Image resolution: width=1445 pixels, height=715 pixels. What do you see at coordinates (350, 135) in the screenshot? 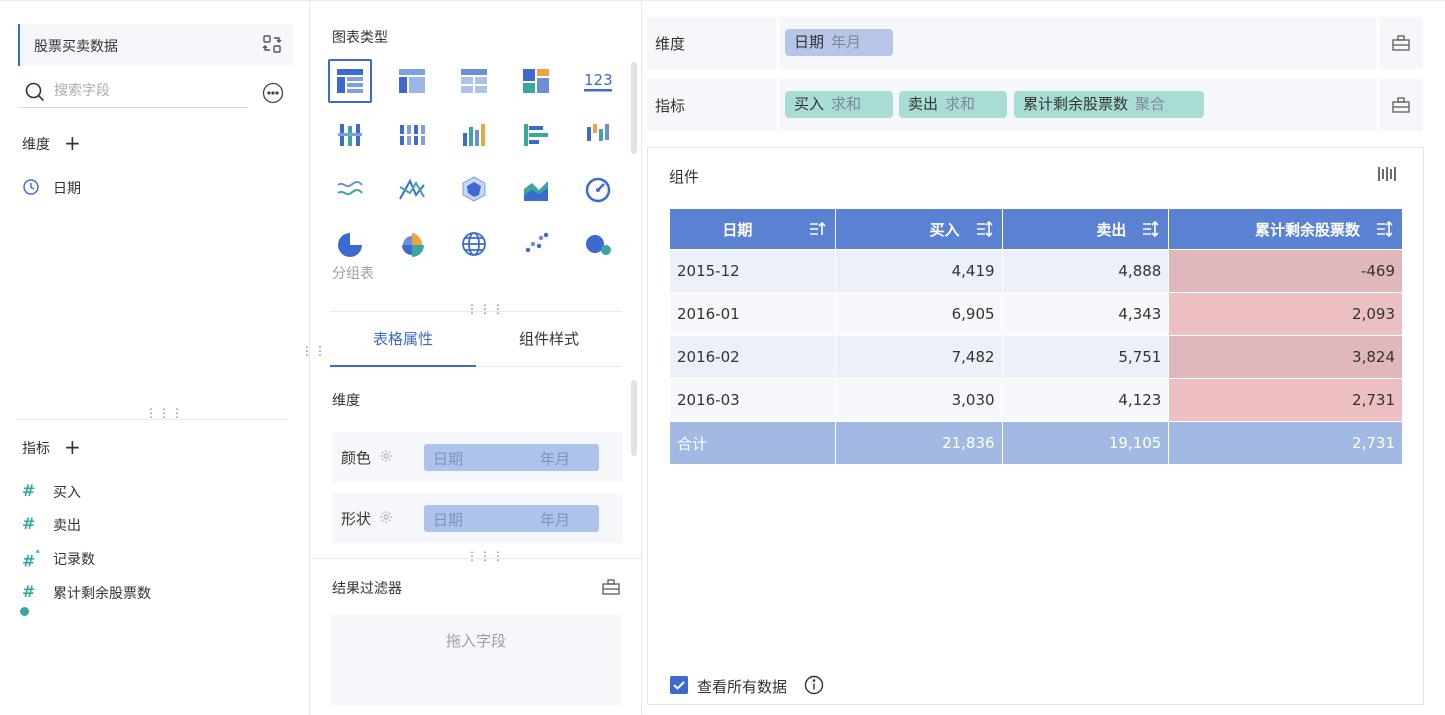
I see `grouped-bar-icon` at bounding box center [350, 135].